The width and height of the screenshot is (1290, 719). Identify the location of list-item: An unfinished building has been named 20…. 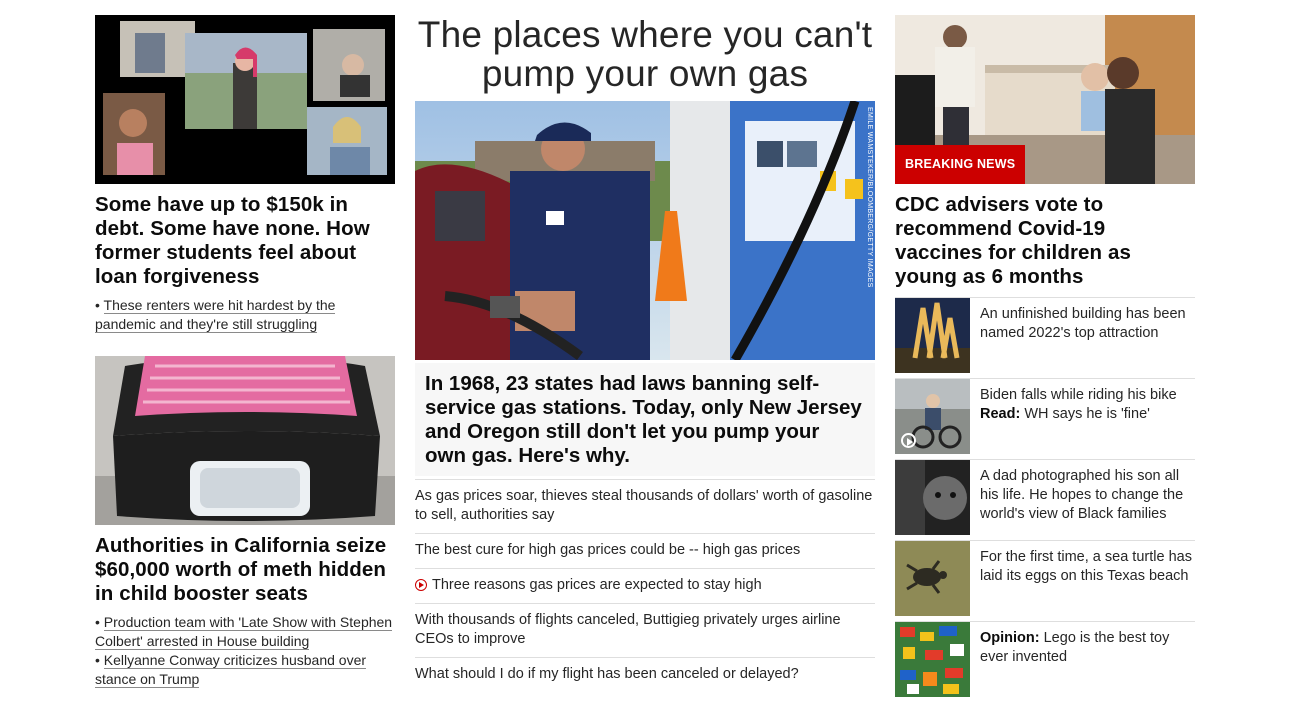
(1045, 337).